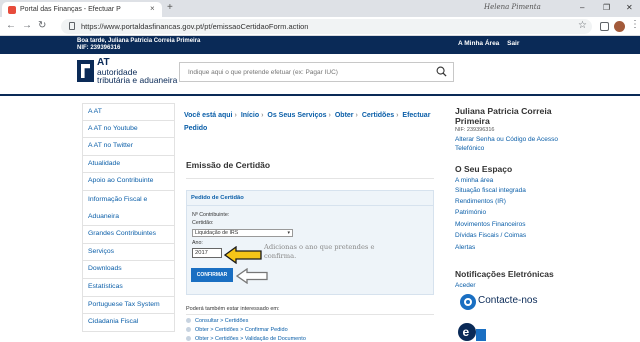 The height and width of the screenshot is (342, 640). I want to click on sidebar-item-atualidade: Atualidade, so click(128, 164).